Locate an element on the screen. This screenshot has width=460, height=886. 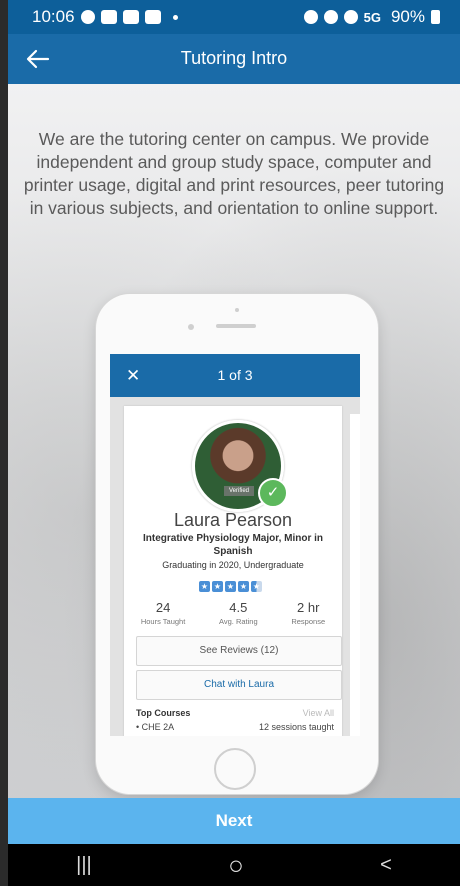
verified-tag: Verified is located at coordinates (239, 491).